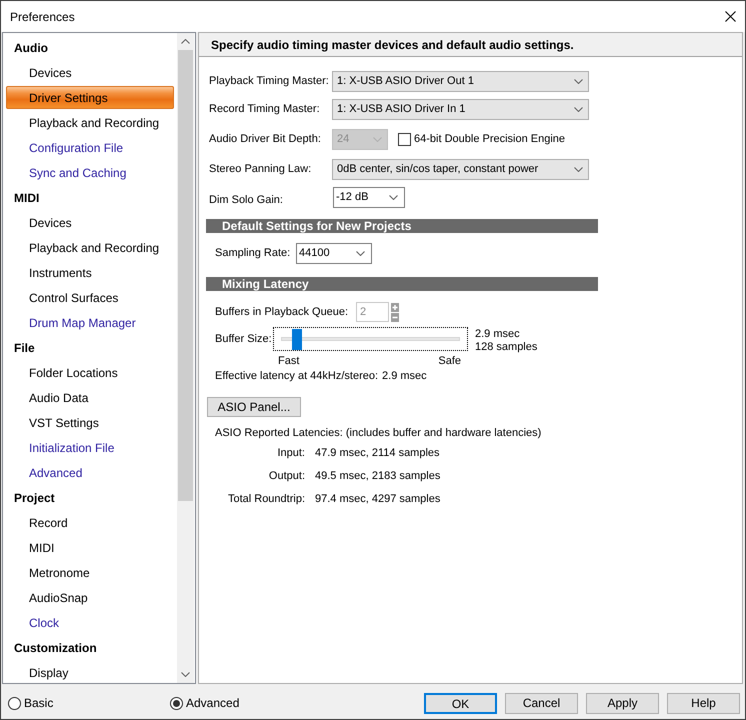  What do you see at coordinates (460, 109) in the screenshot?
I see `dropdown: 1: X-USB ASIO Driver In 1` at bounding box center [460, 109].